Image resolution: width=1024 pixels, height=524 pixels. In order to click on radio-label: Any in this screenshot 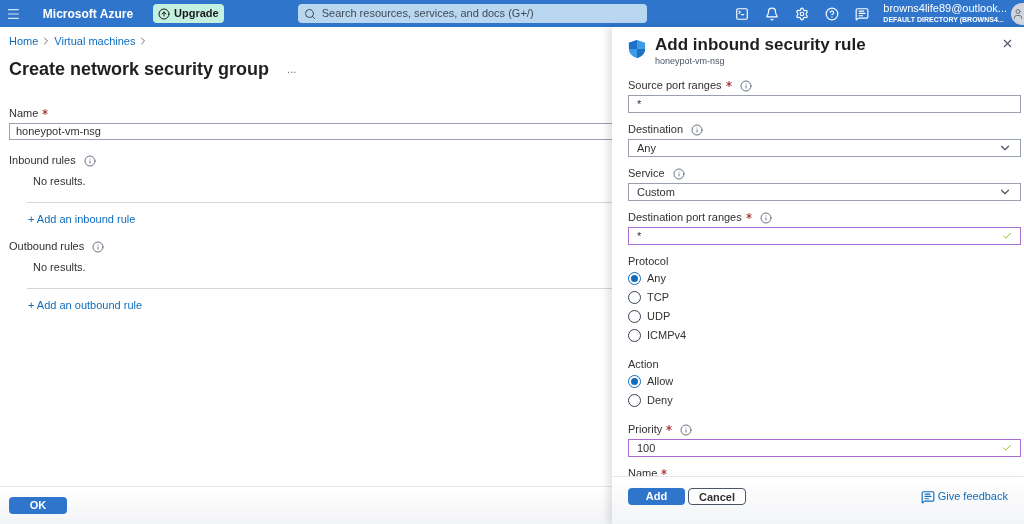, I will do `click(656, 278)`.